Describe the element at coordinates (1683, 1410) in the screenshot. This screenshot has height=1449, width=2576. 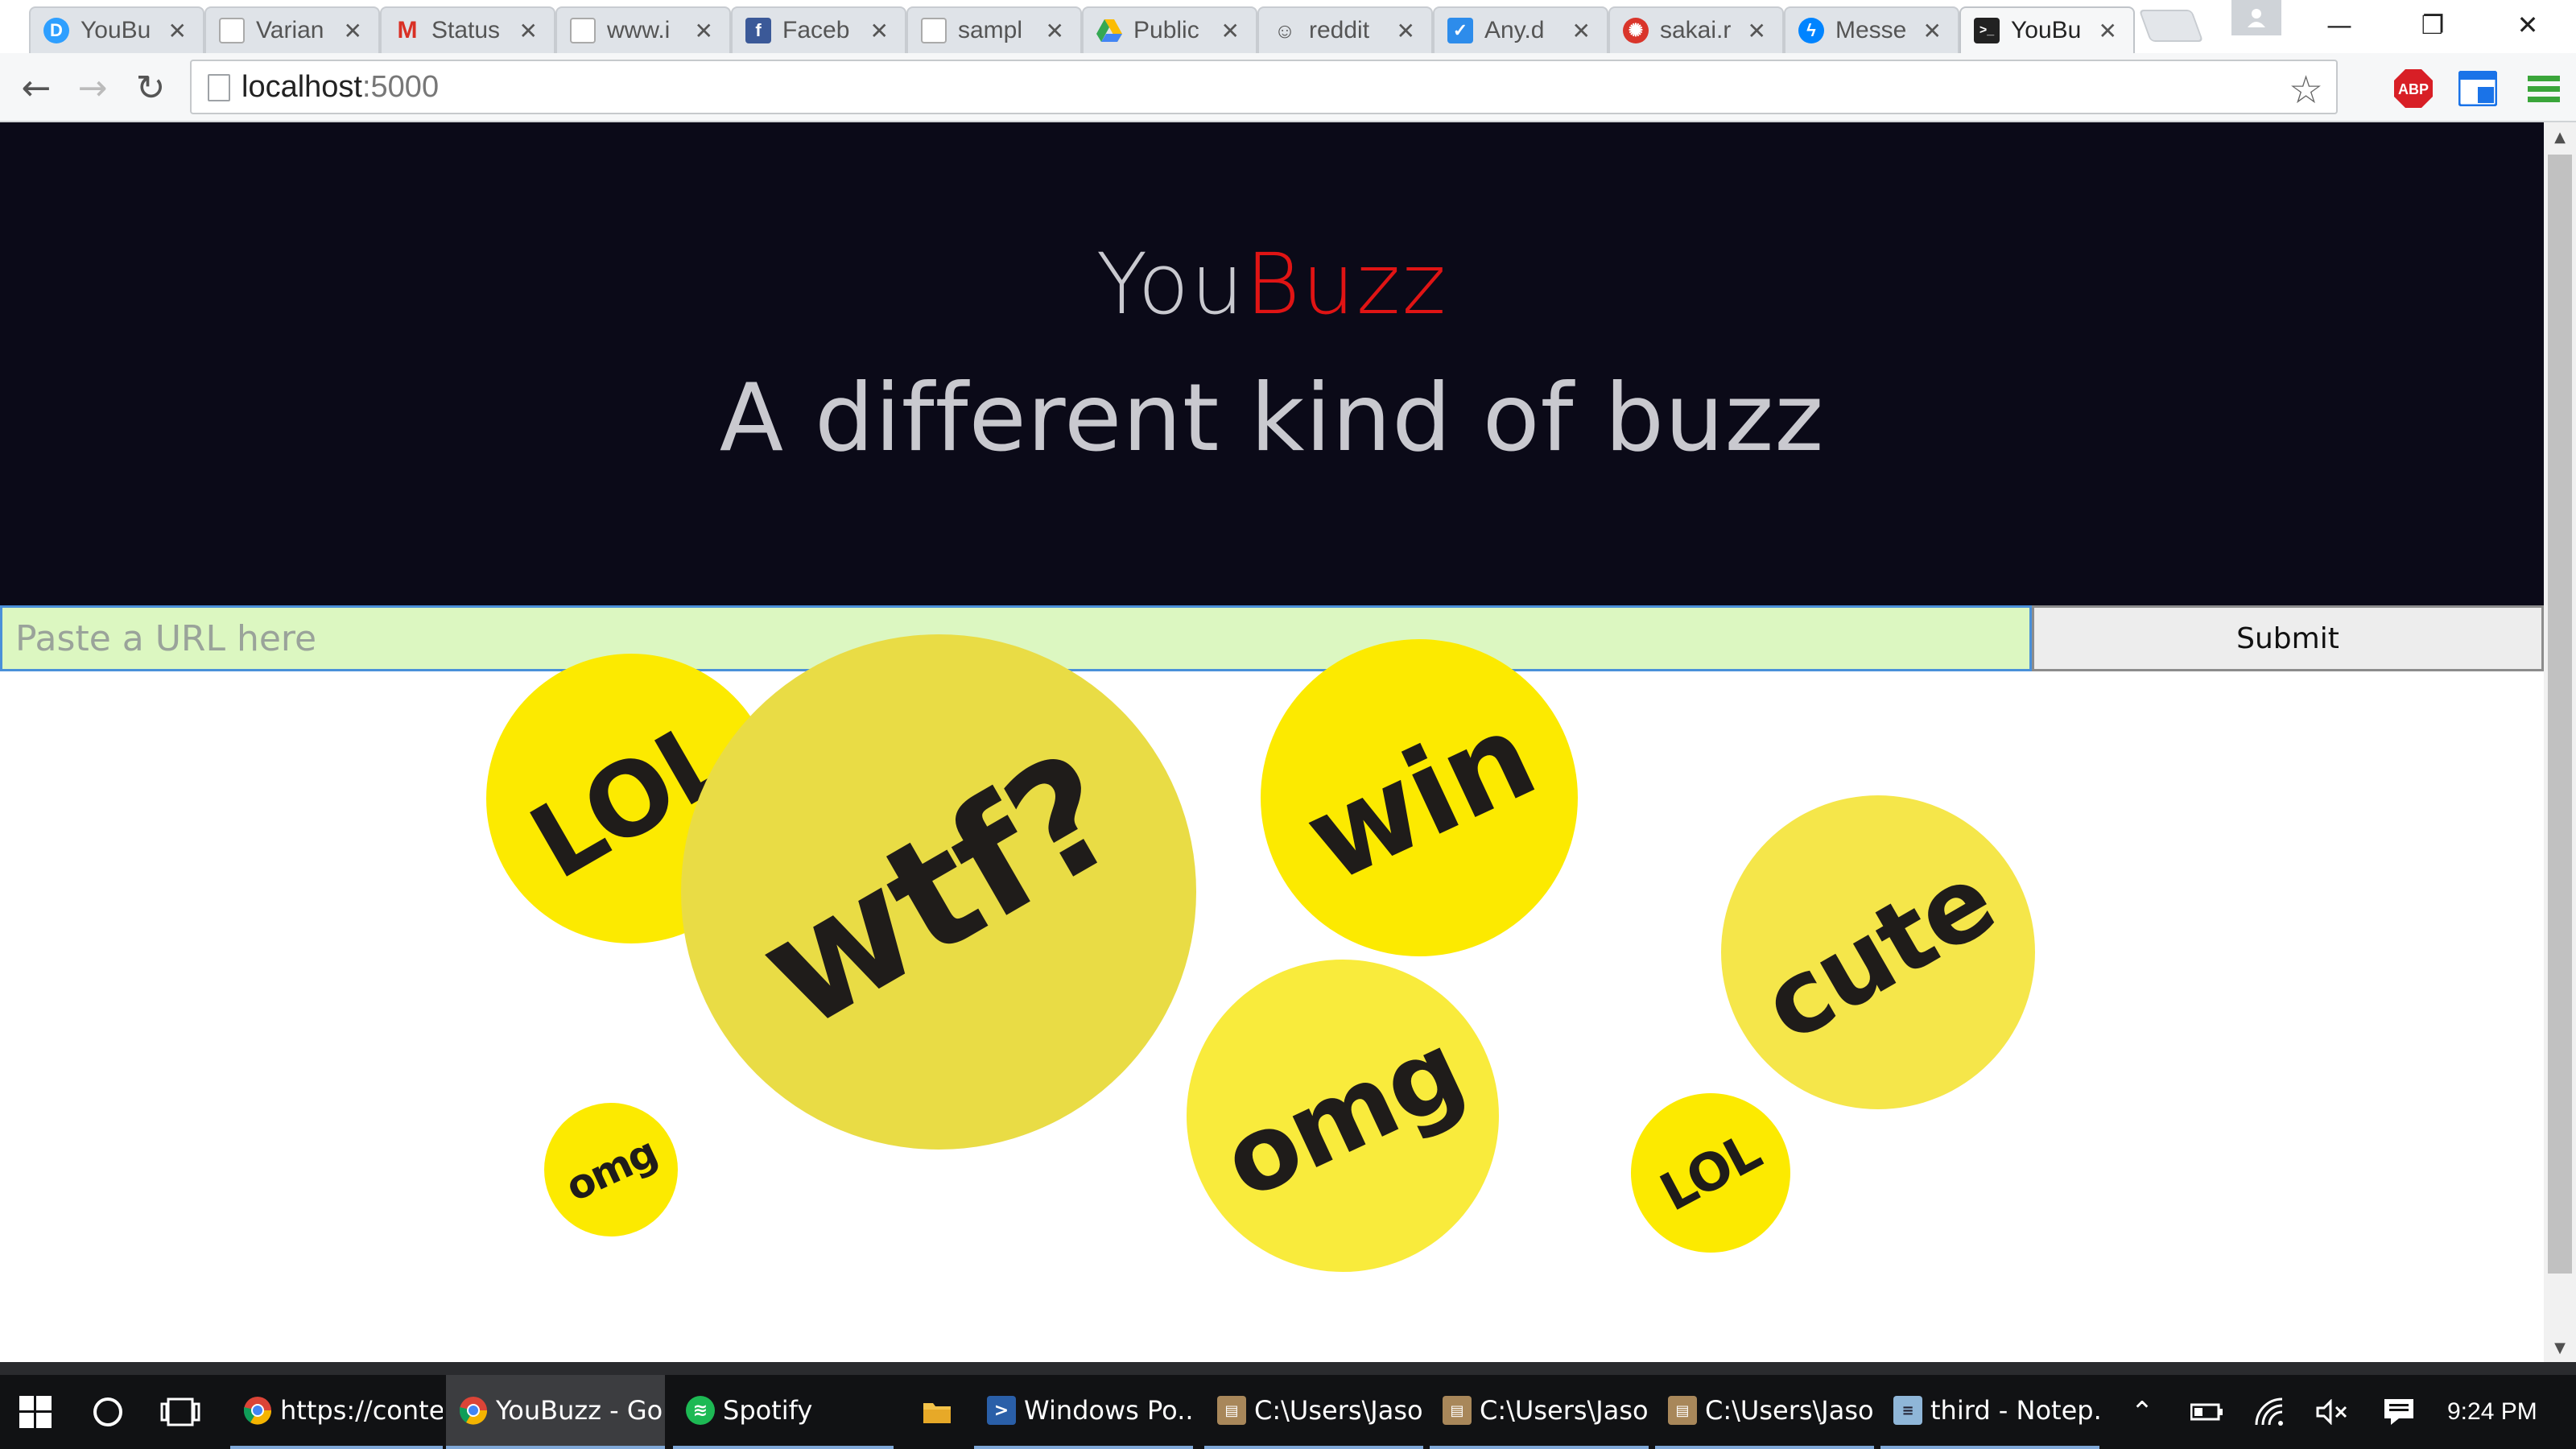
I see `console-icon: ▤` at that location.